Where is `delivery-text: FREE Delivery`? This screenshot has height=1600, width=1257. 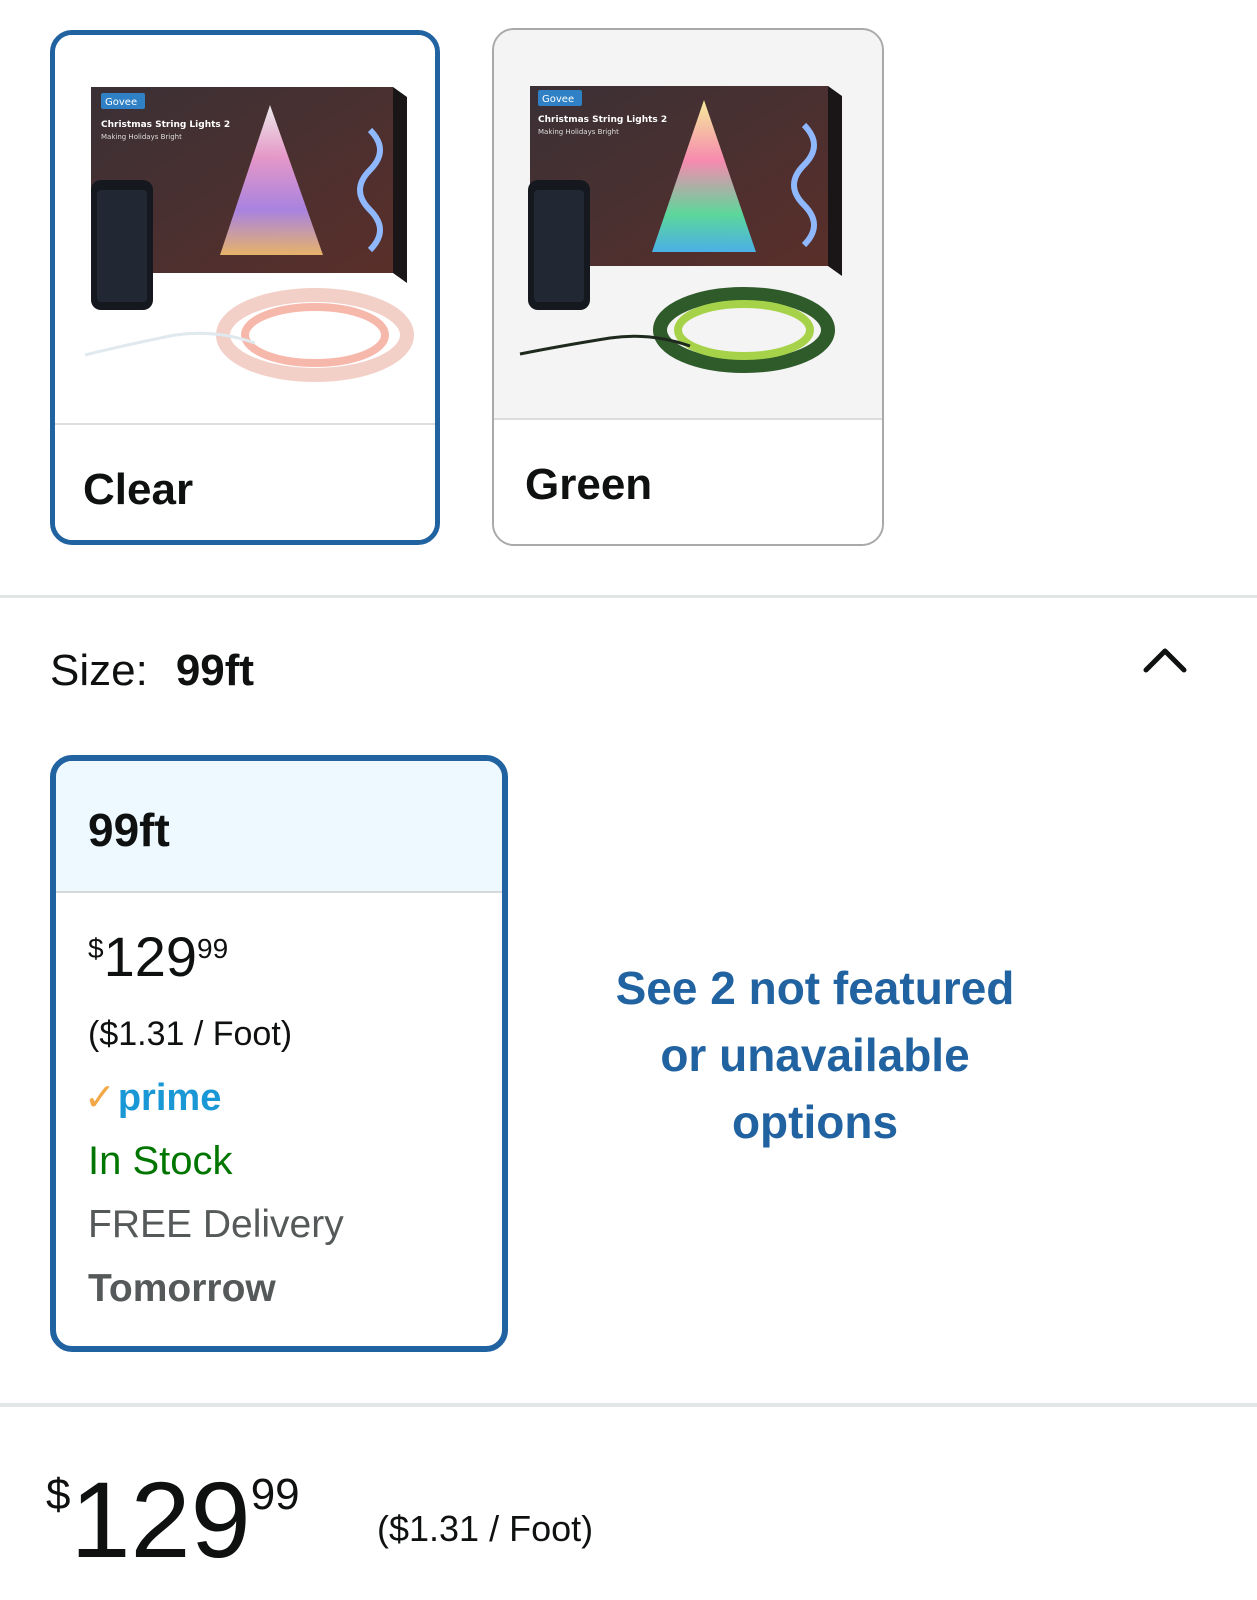 delivery-text: FREE Delivery is located at coordinates (216, 1224).